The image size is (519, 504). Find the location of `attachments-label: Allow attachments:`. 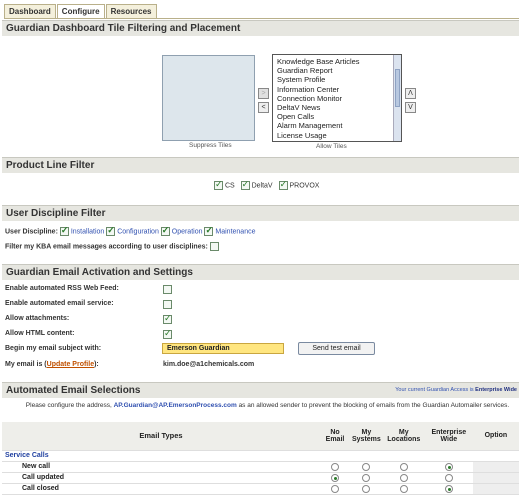

attachments-label: Allow attachments: is located at coordinates (37, 318).